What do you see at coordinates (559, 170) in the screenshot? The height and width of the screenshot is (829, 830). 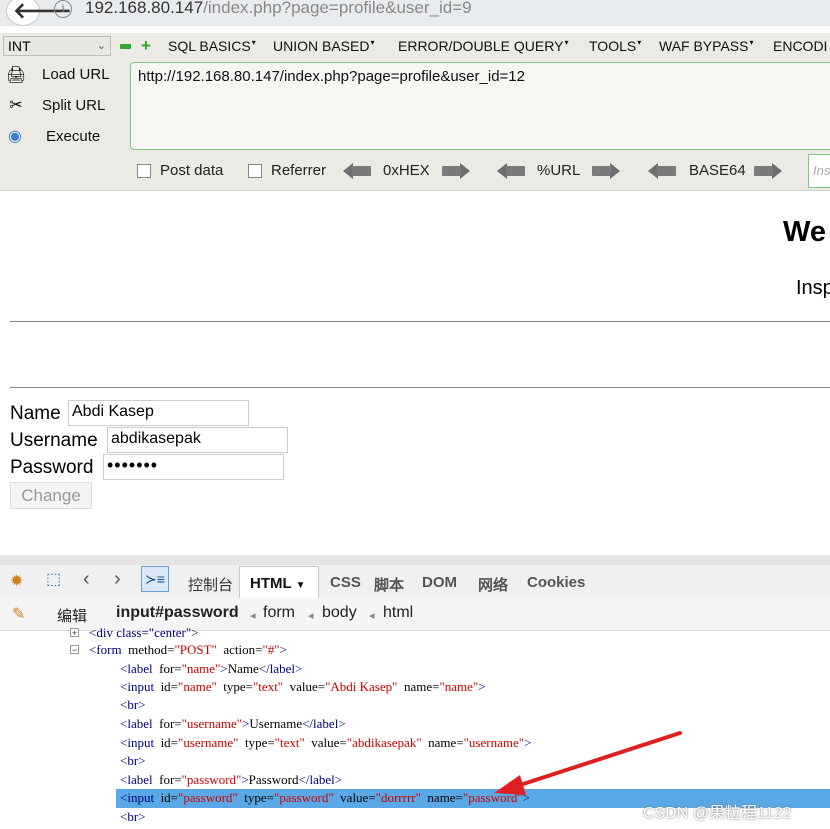 I see `url-encoding-label: %URL` at bounding box center [559, 170].